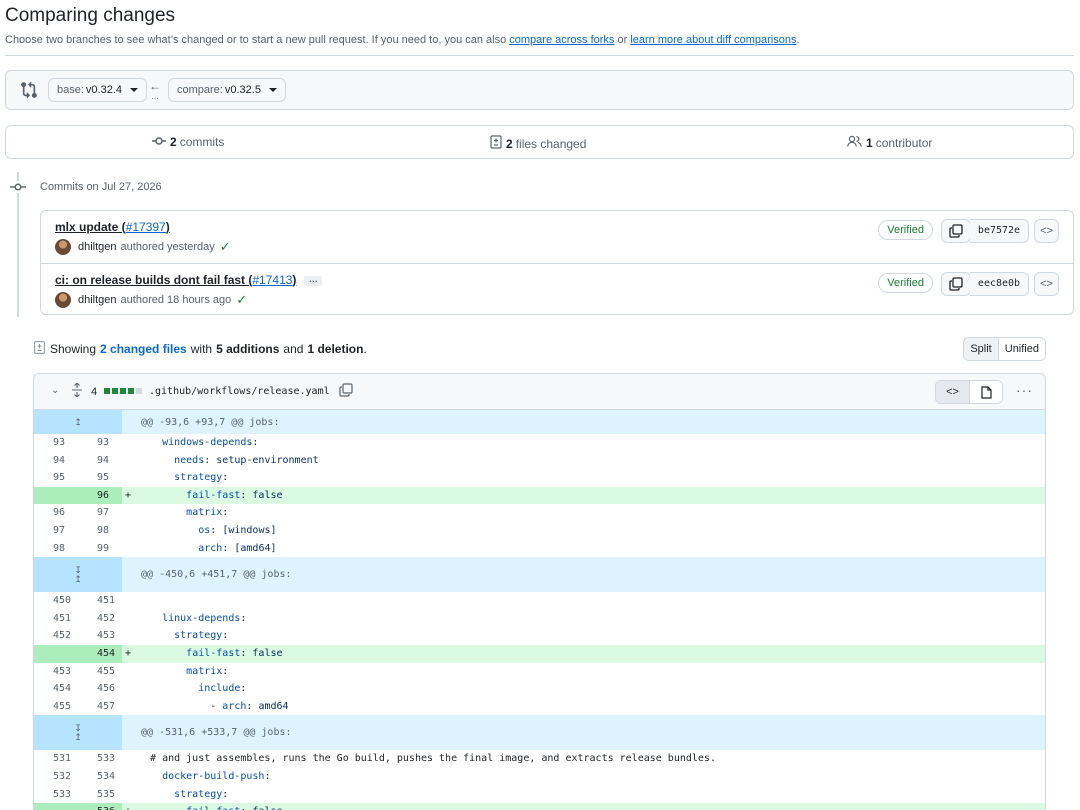 This screenshot has height=810, width=1080. I want to click on new-line-number: 95, so click(98, 478).